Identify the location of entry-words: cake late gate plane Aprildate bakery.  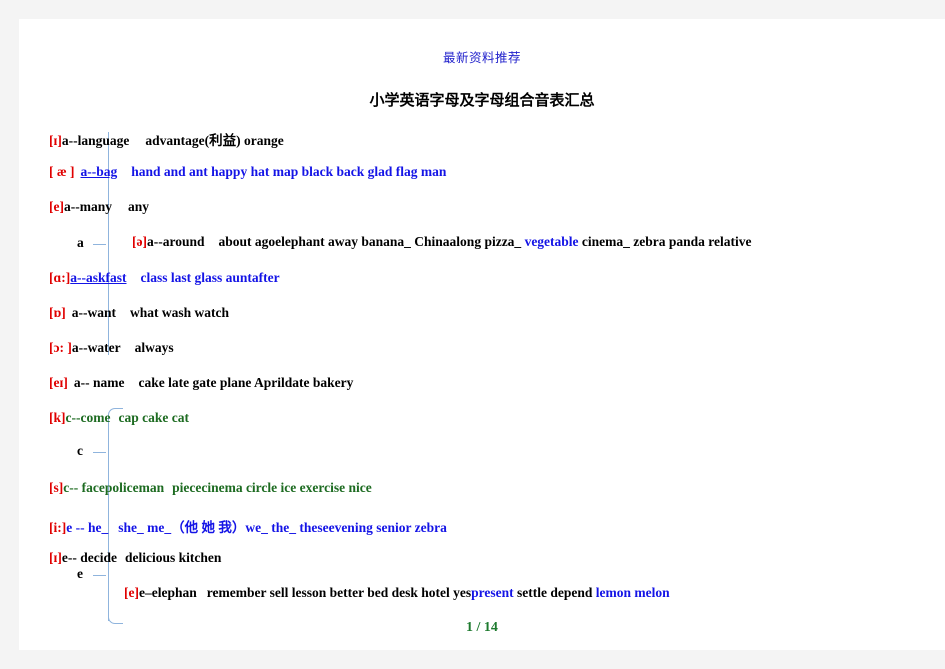
(246, 382).